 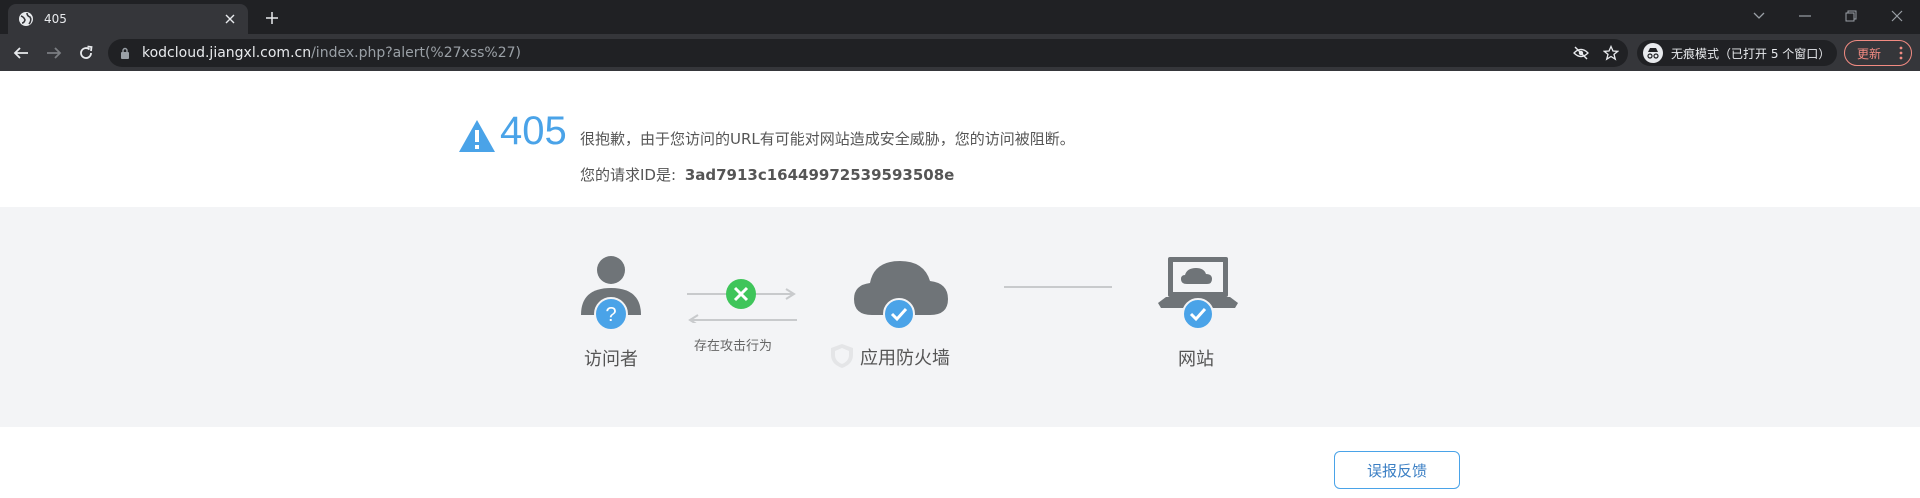 I want to click on eye-off-icon, so click(x=1581, y=53).